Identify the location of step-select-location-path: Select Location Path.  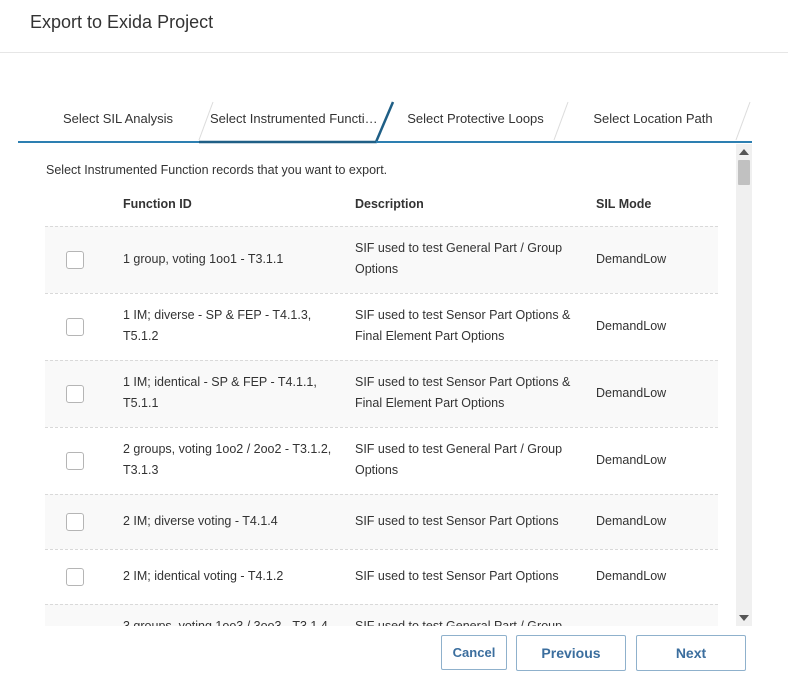
(653, 118).